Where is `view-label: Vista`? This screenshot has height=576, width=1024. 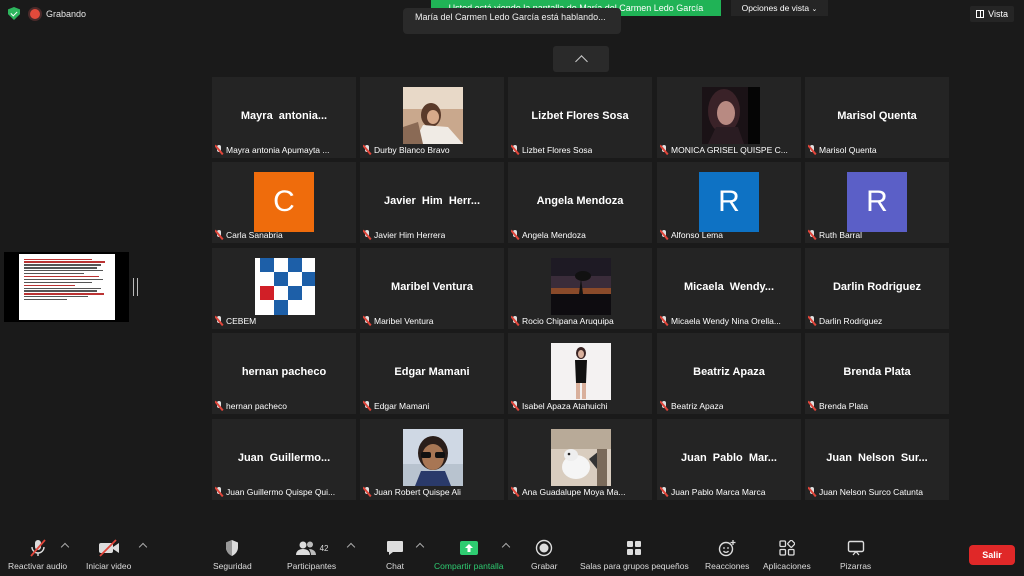 view-label: Vista is located at coordinates (998, 14).